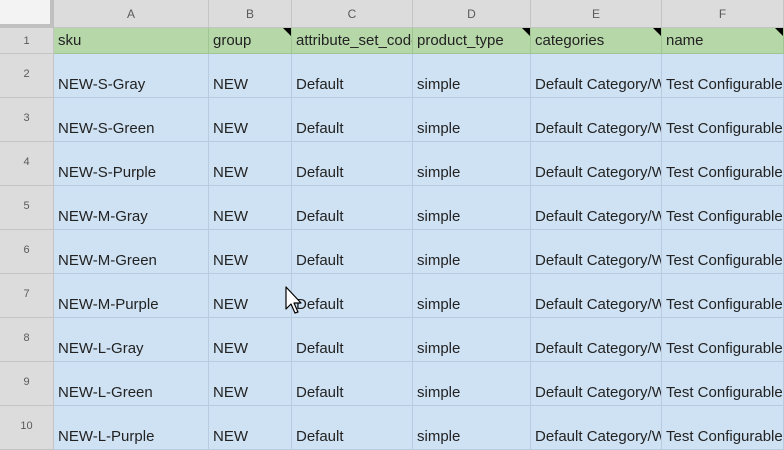 This screenshot has width=784, height=450. I want to click on row-header-3: 3, so click(27, 120).